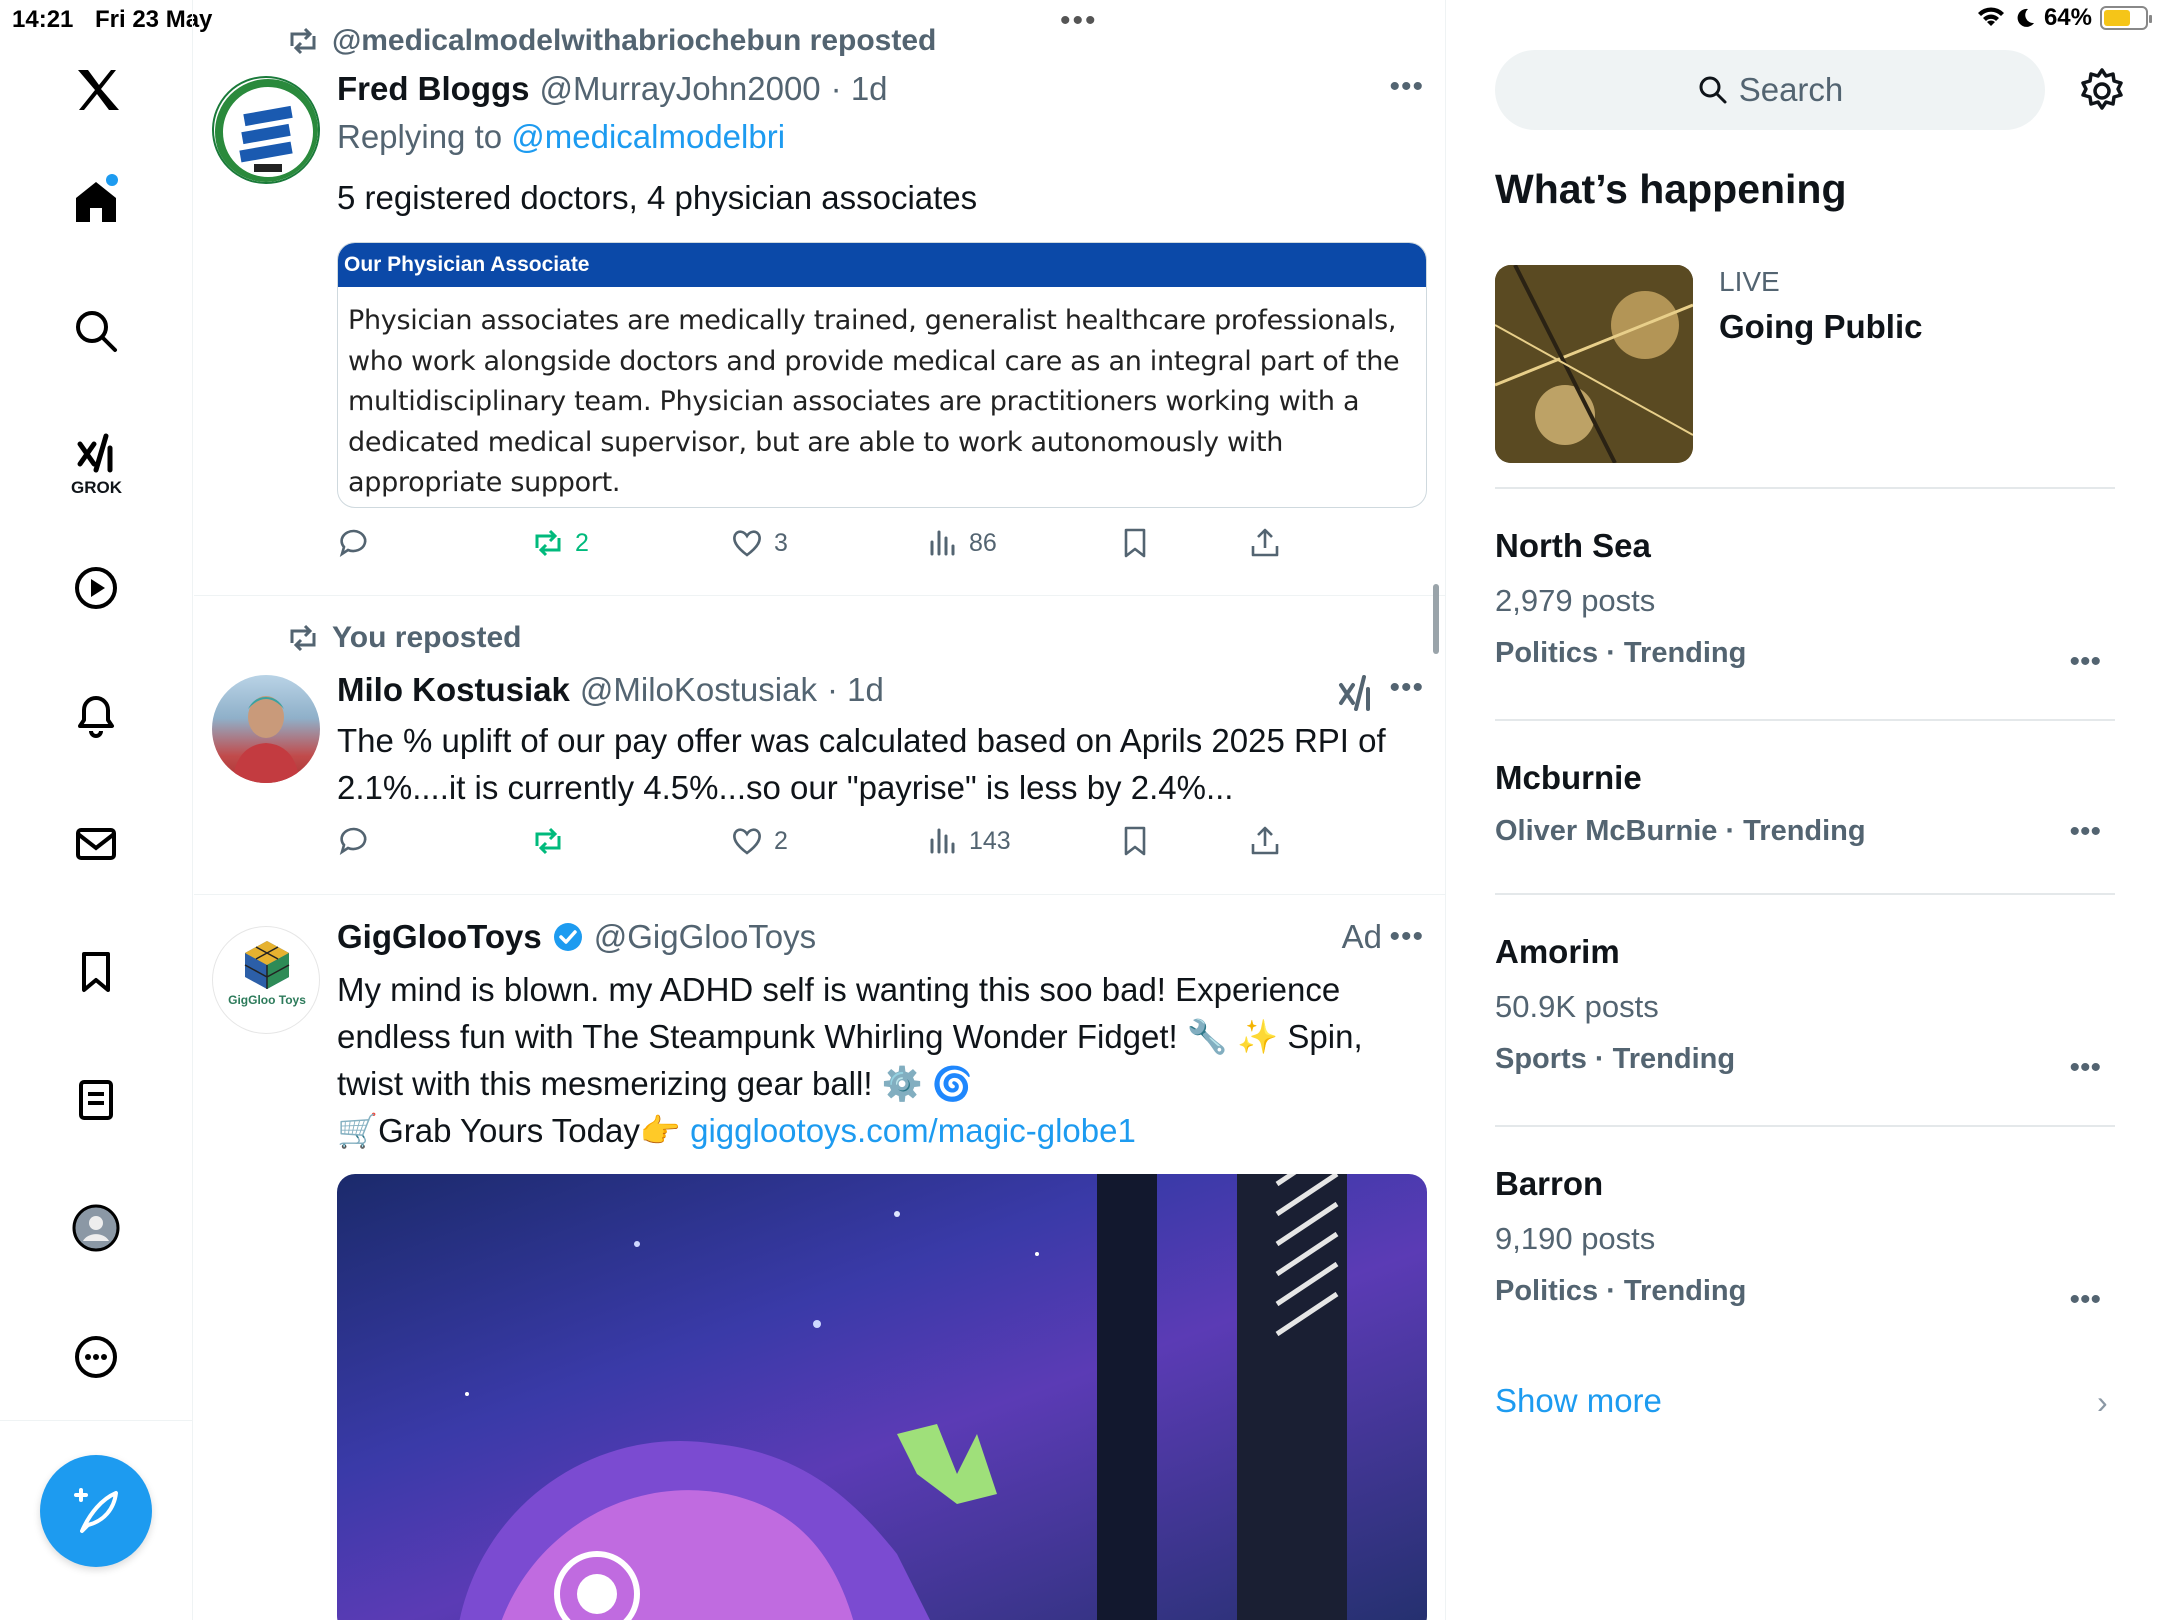 The width and height of the screenshot is (2160, 1620). What do you see at coordinates (96, 331) in the screenshot?
I see `explore-icon` at bounding box center [96, 331].